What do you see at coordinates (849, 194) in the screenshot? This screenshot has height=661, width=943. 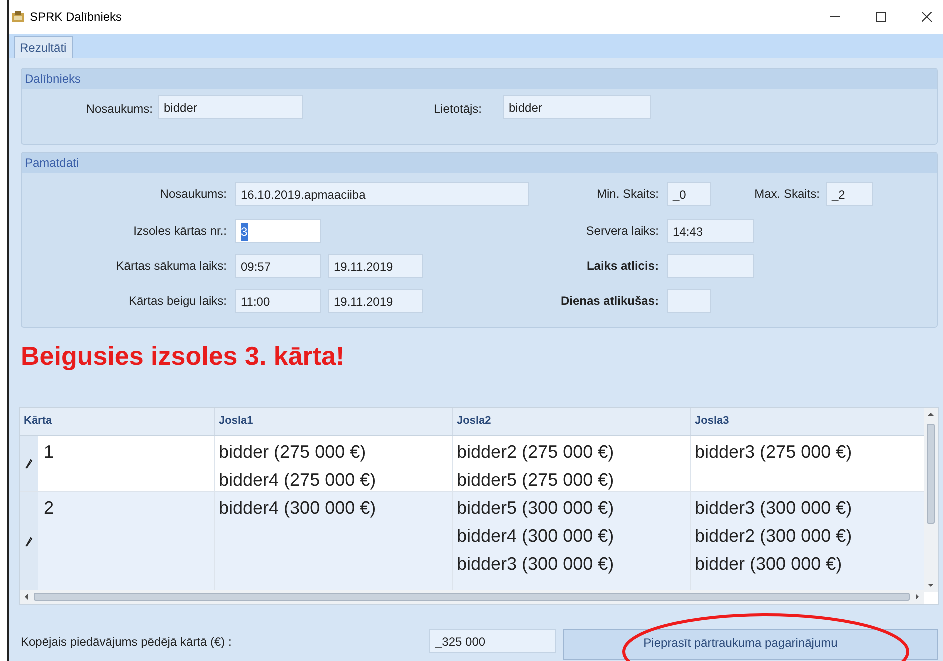 I see `text-field: _2` at bounding box center [849, 194].